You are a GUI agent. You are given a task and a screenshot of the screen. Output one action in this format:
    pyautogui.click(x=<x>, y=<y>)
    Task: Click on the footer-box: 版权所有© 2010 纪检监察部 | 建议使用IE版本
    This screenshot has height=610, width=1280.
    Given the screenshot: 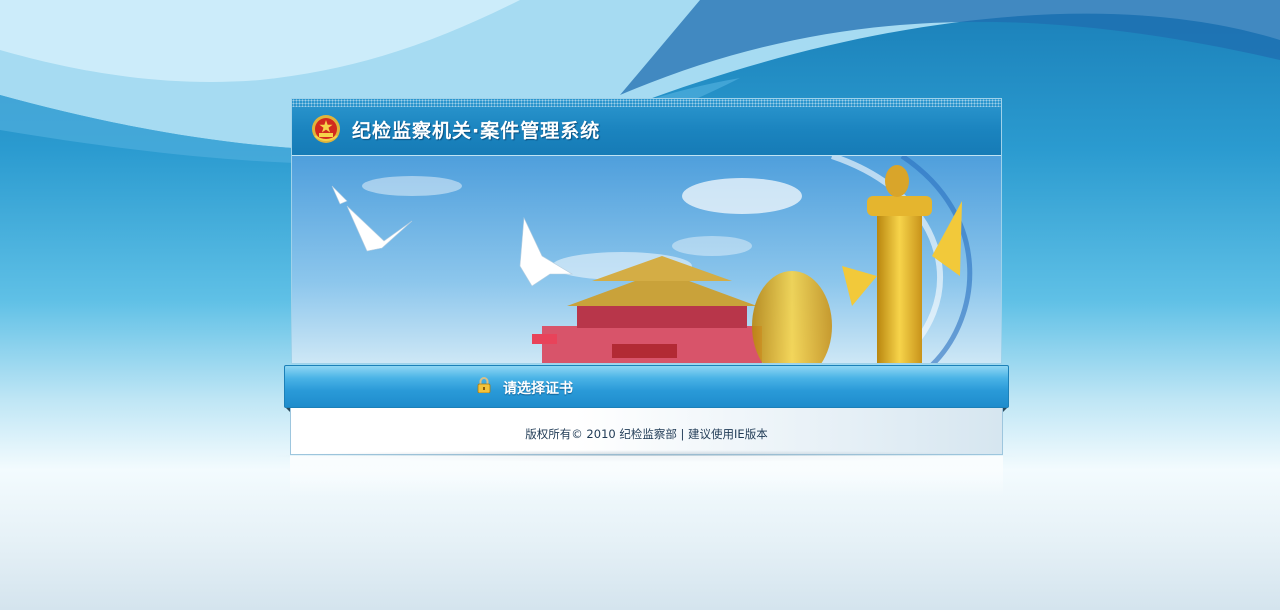 What is the action you would take?
    pyautogui.click(x=646, y=431)
    